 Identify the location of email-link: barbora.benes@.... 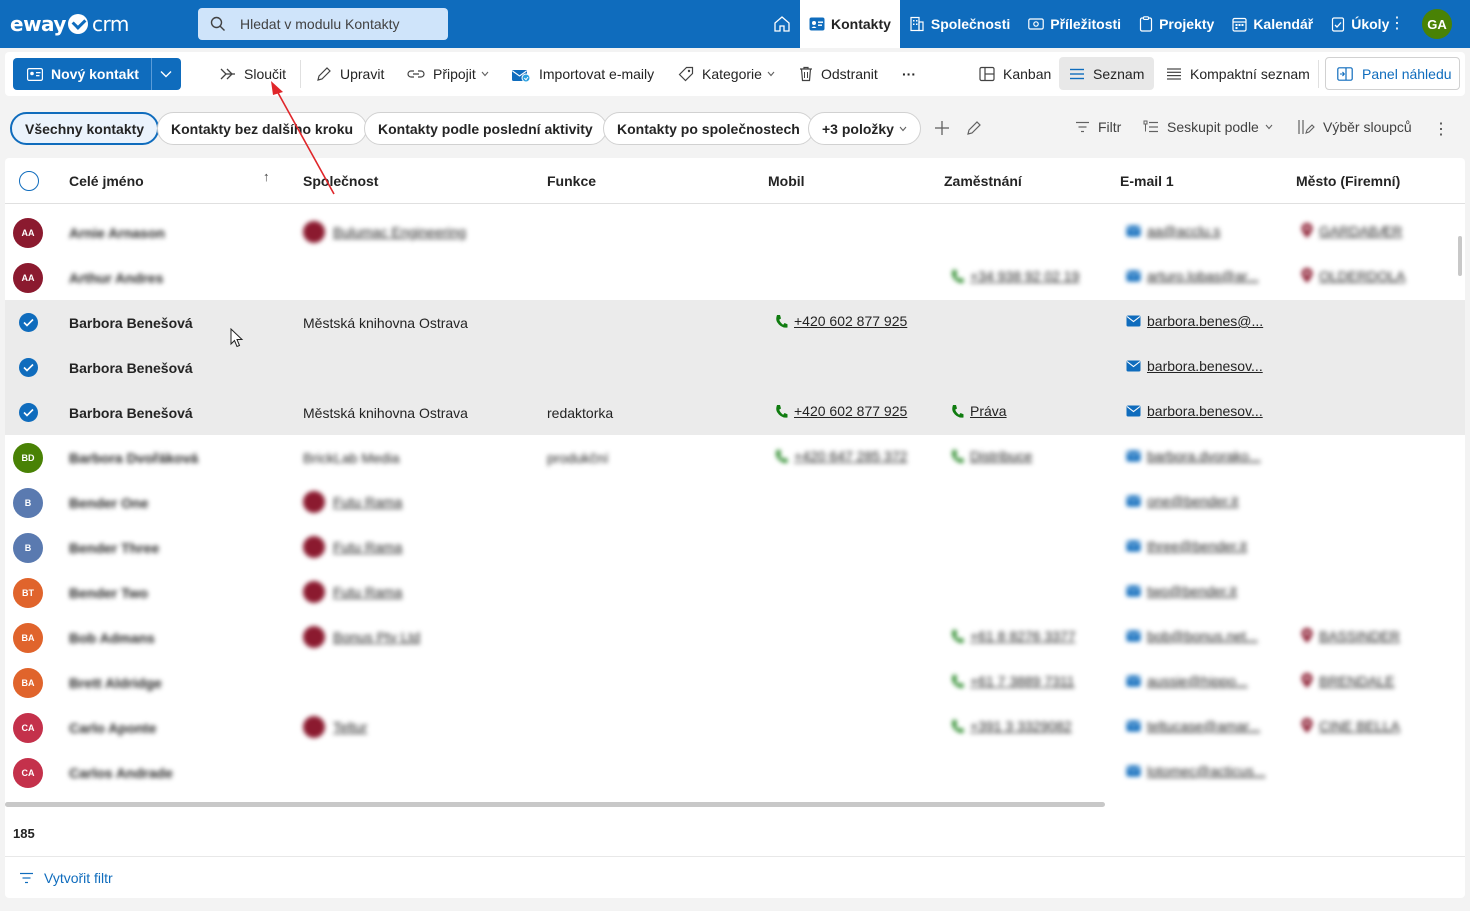
(1205, 321).